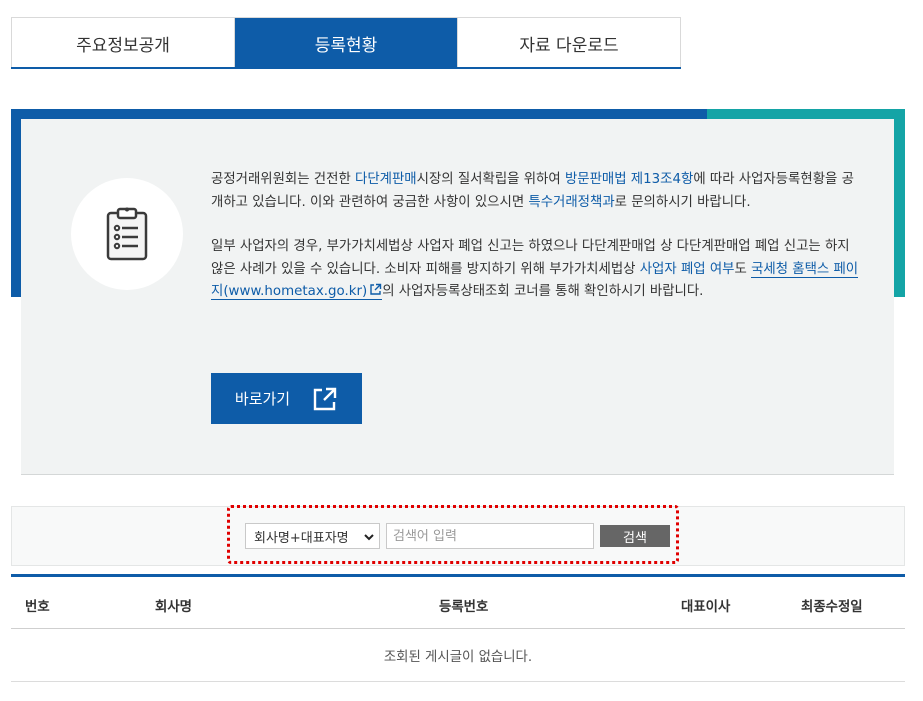 This screenshot has width=923, height=701. I want to click on highlight-multilevel-sales: 다단계판매, so click(386, 179).